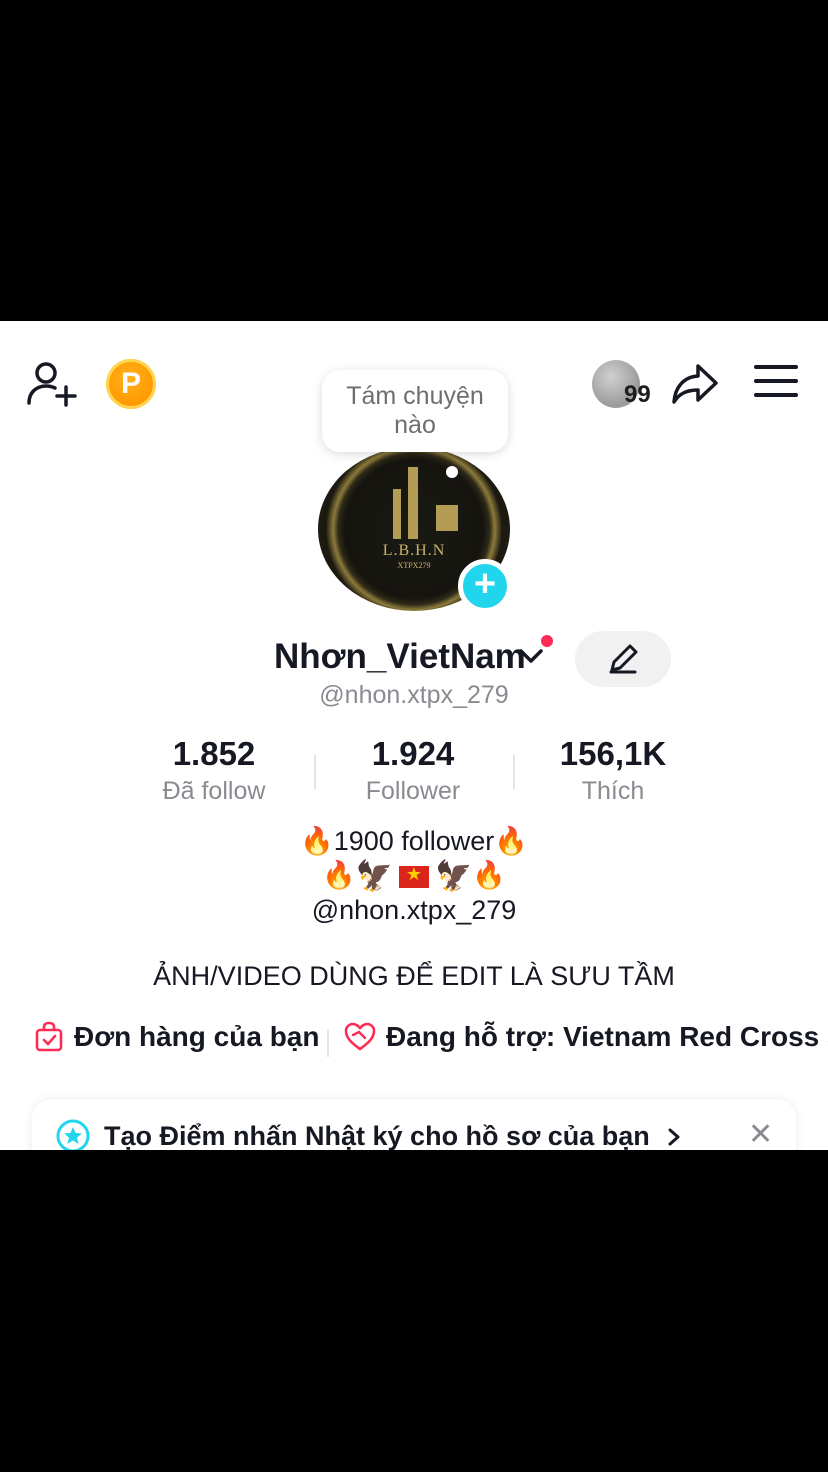  I want to click on profile-viewers-count: 99, so click(637, 395).